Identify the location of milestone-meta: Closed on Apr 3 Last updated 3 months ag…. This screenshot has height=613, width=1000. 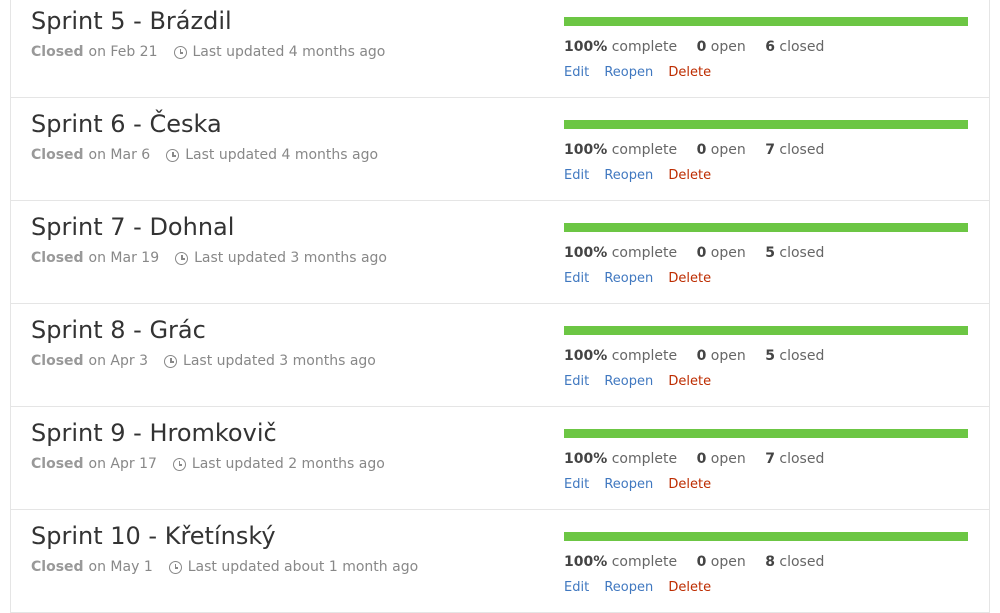
(203, 361).